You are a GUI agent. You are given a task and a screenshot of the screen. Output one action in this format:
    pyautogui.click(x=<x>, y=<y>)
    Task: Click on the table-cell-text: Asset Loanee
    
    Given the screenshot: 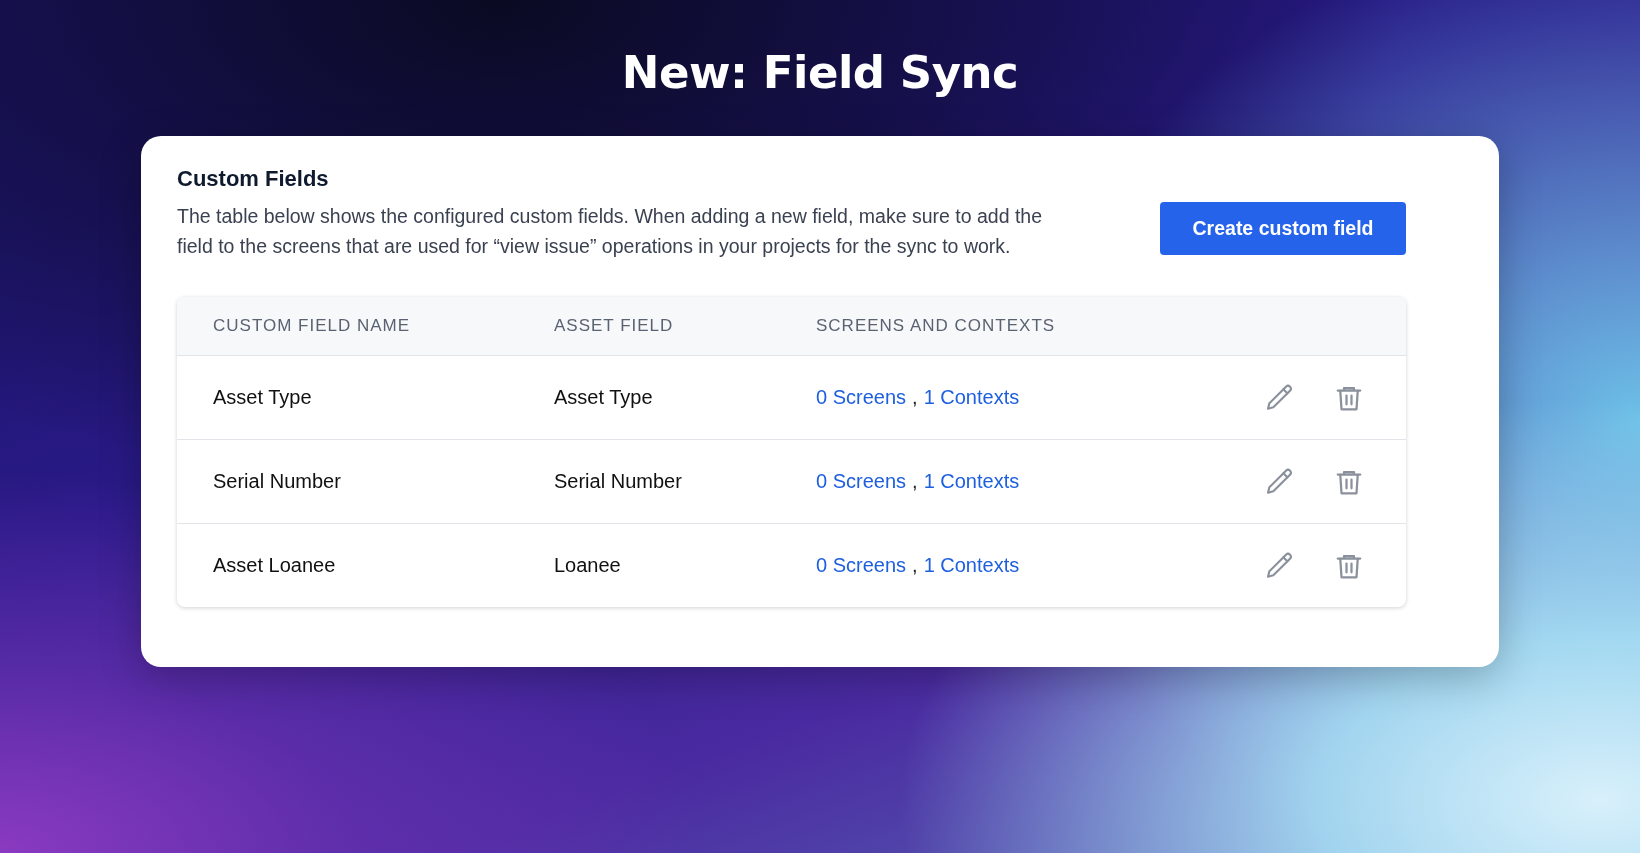 What is the action you would take?
    pyautogui.click(x=275, y=565)
    